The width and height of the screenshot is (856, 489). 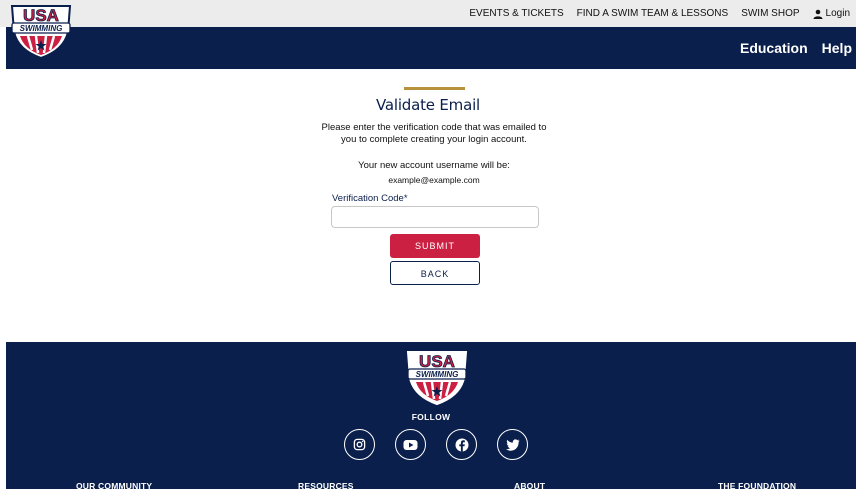 I want to click on twitter-icon, so click(x=512, y=444).